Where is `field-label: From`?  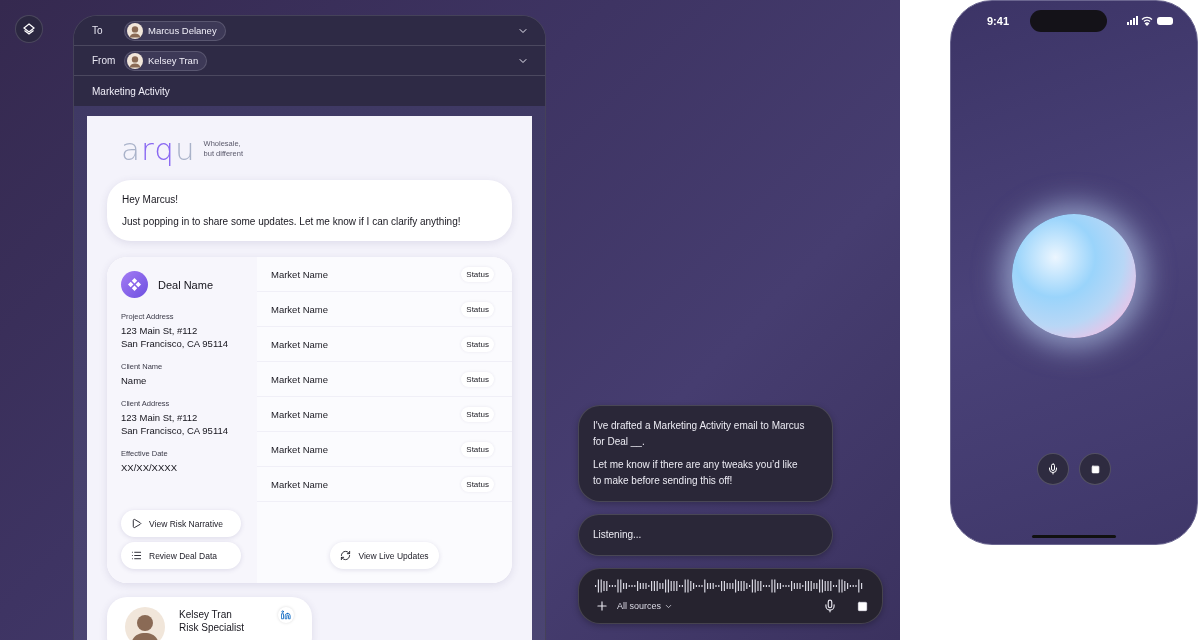 field-label: From is located at coordinates (104, 60).